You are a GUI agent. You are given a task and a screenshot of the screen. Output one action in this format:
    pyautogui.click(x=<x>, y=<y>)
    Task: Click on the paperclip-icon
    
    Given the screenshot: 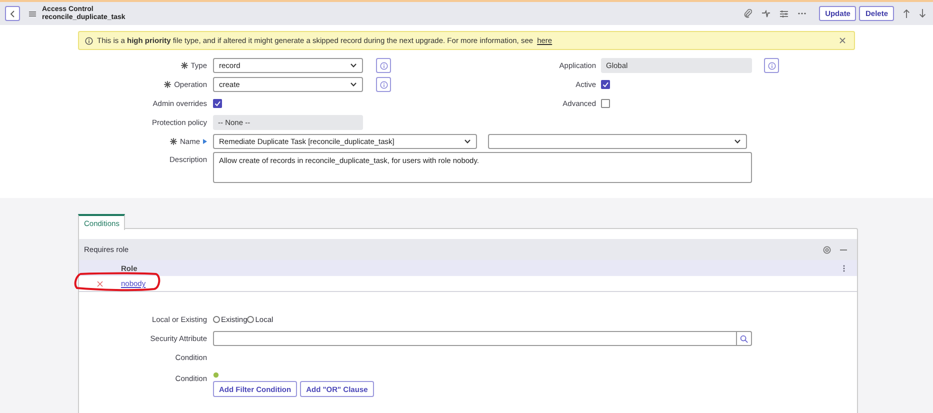 What is the action you would take?
    pyautogui.click(x=748, y=13)
    